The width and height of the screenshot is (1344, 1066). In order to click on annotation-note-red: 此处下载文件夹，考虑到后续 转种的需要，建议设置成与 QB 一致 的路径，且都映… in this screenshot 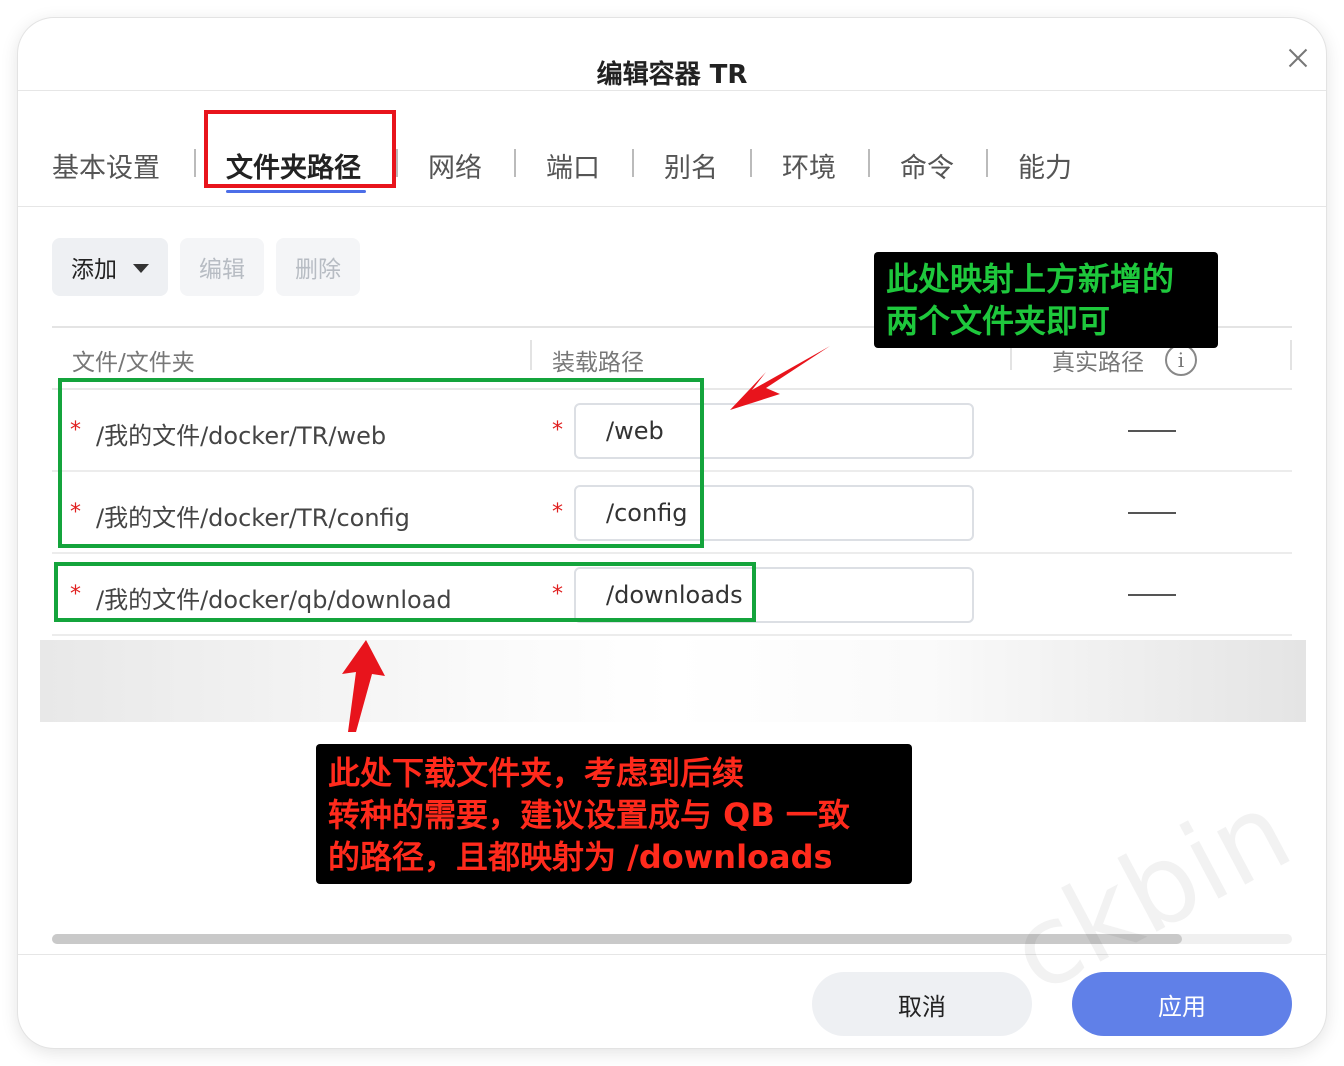, I will do `click(614, 814)`.